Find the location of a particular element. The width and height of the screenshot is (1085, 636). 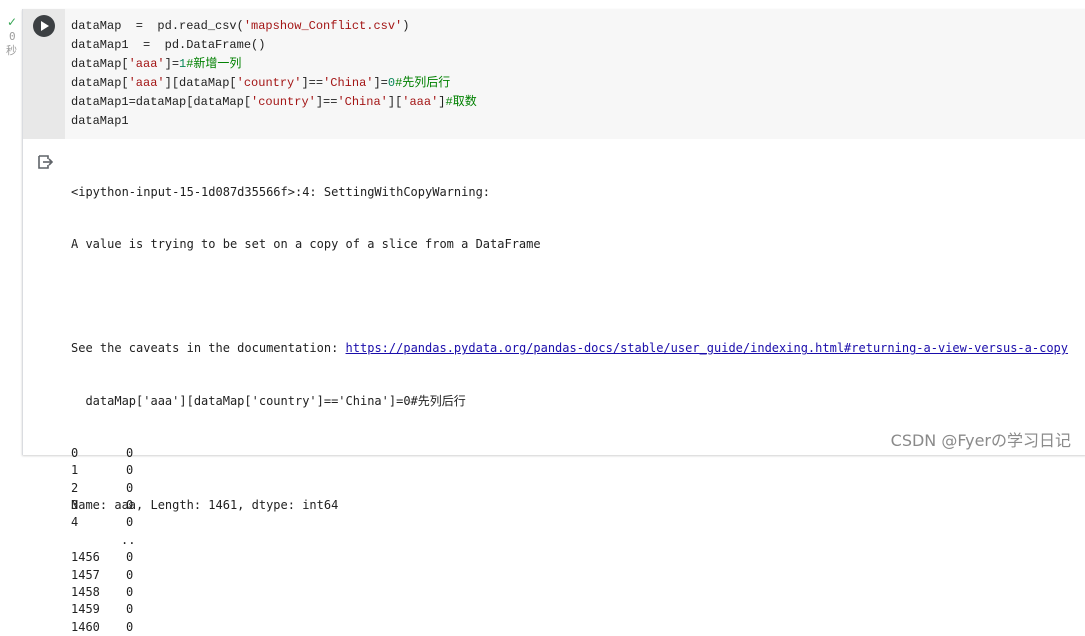

series-row: 10 is located at coordinates (576, 470).